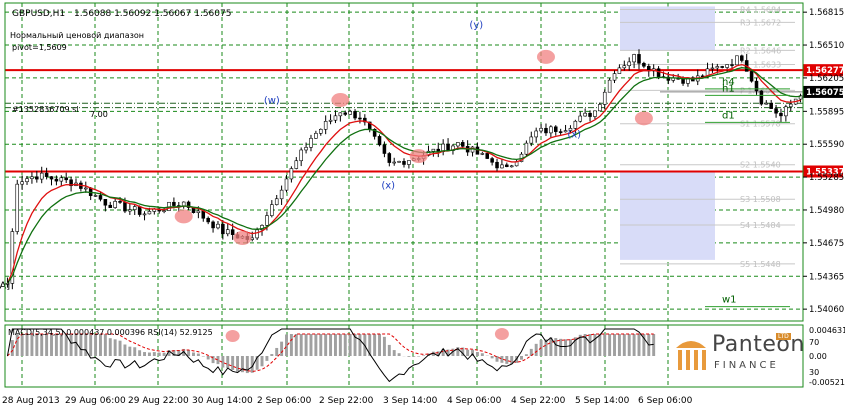 The image size is (845, 410). I want to click on pivot-label: R2 1.5646, so click(760, 50).